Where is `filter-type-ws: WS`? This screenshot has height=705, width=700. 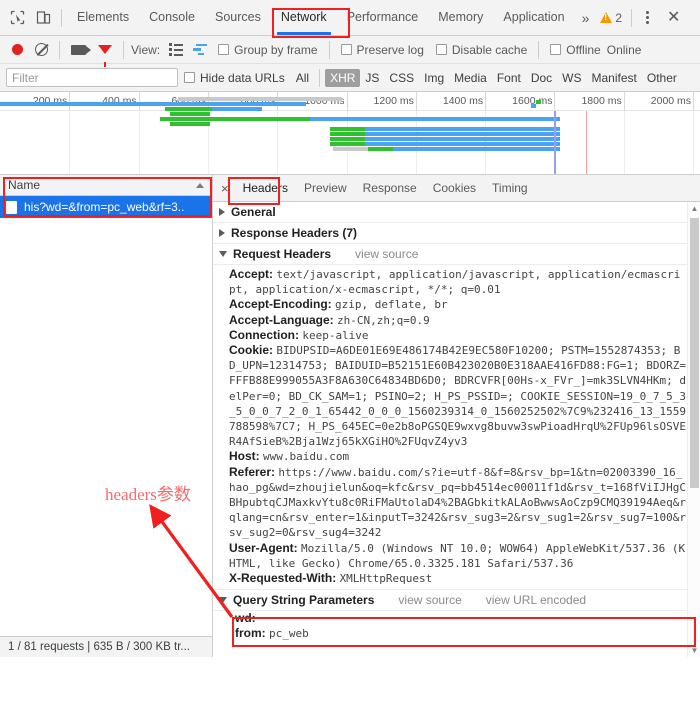 filter-type-ws: WS is located at coordinates (571, 78).